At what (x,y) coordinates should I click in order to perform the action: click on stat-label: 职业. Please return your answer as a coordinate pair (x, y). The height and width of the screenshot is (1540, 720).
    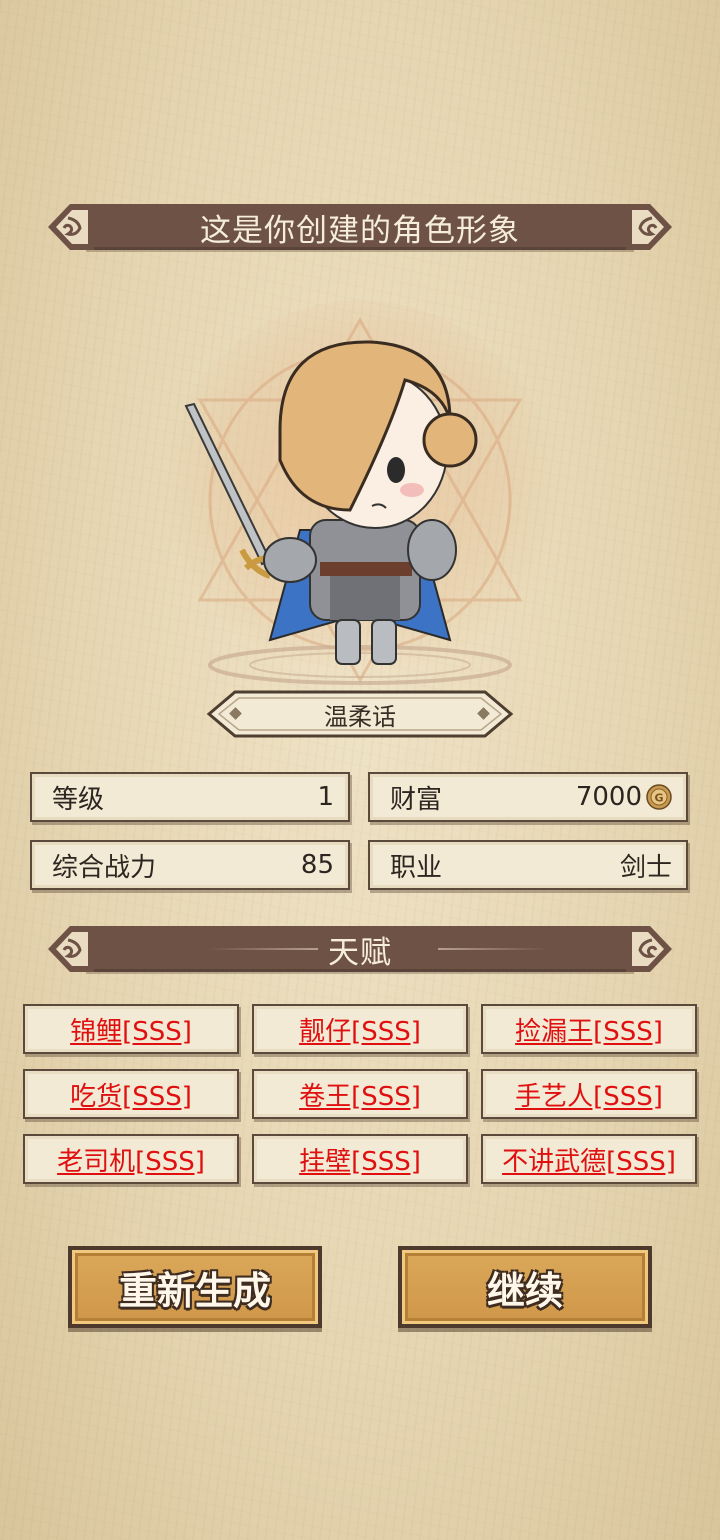
    Looking at the image, I should click on (416, 867).